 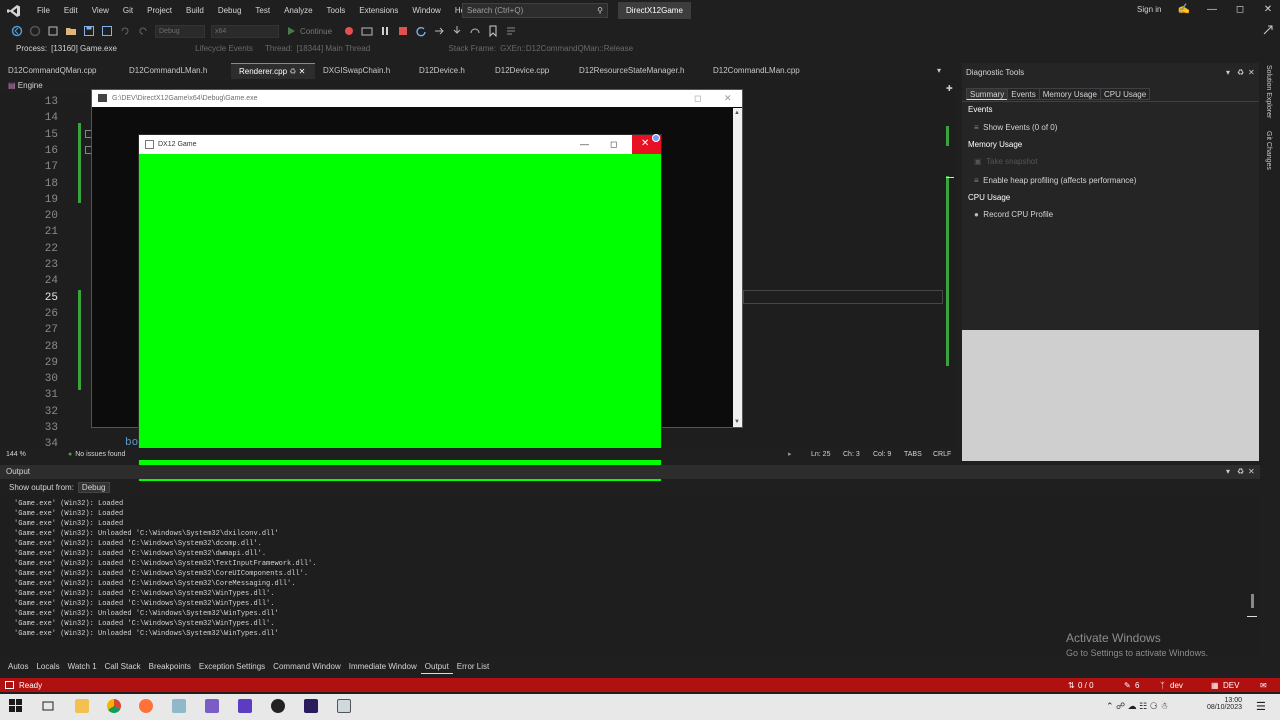 What do you see at coordinates (697, 98) in the screenshot?
I see `console-maximize-button: ◻` at bounding box center [697, 98].